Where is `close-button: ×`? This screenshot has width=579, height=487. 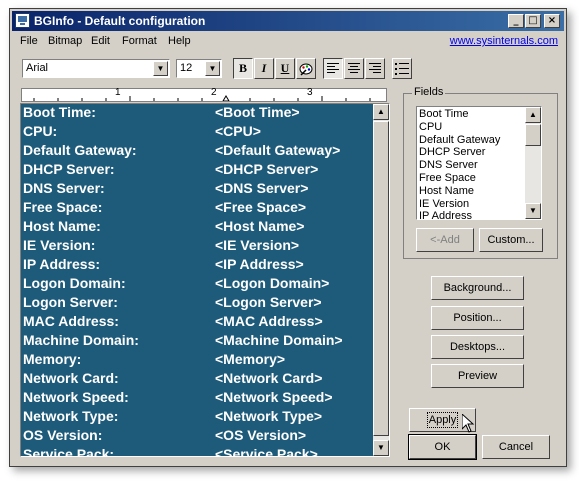
close-button: × is located at coordinates (552, 21).